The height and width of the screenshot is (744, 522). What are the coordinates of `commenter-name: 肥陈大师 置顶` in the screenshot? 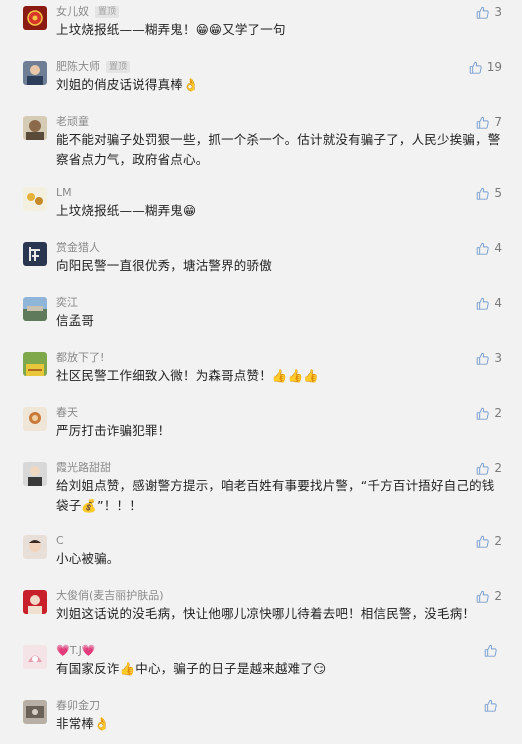 It's located at (93, 67).